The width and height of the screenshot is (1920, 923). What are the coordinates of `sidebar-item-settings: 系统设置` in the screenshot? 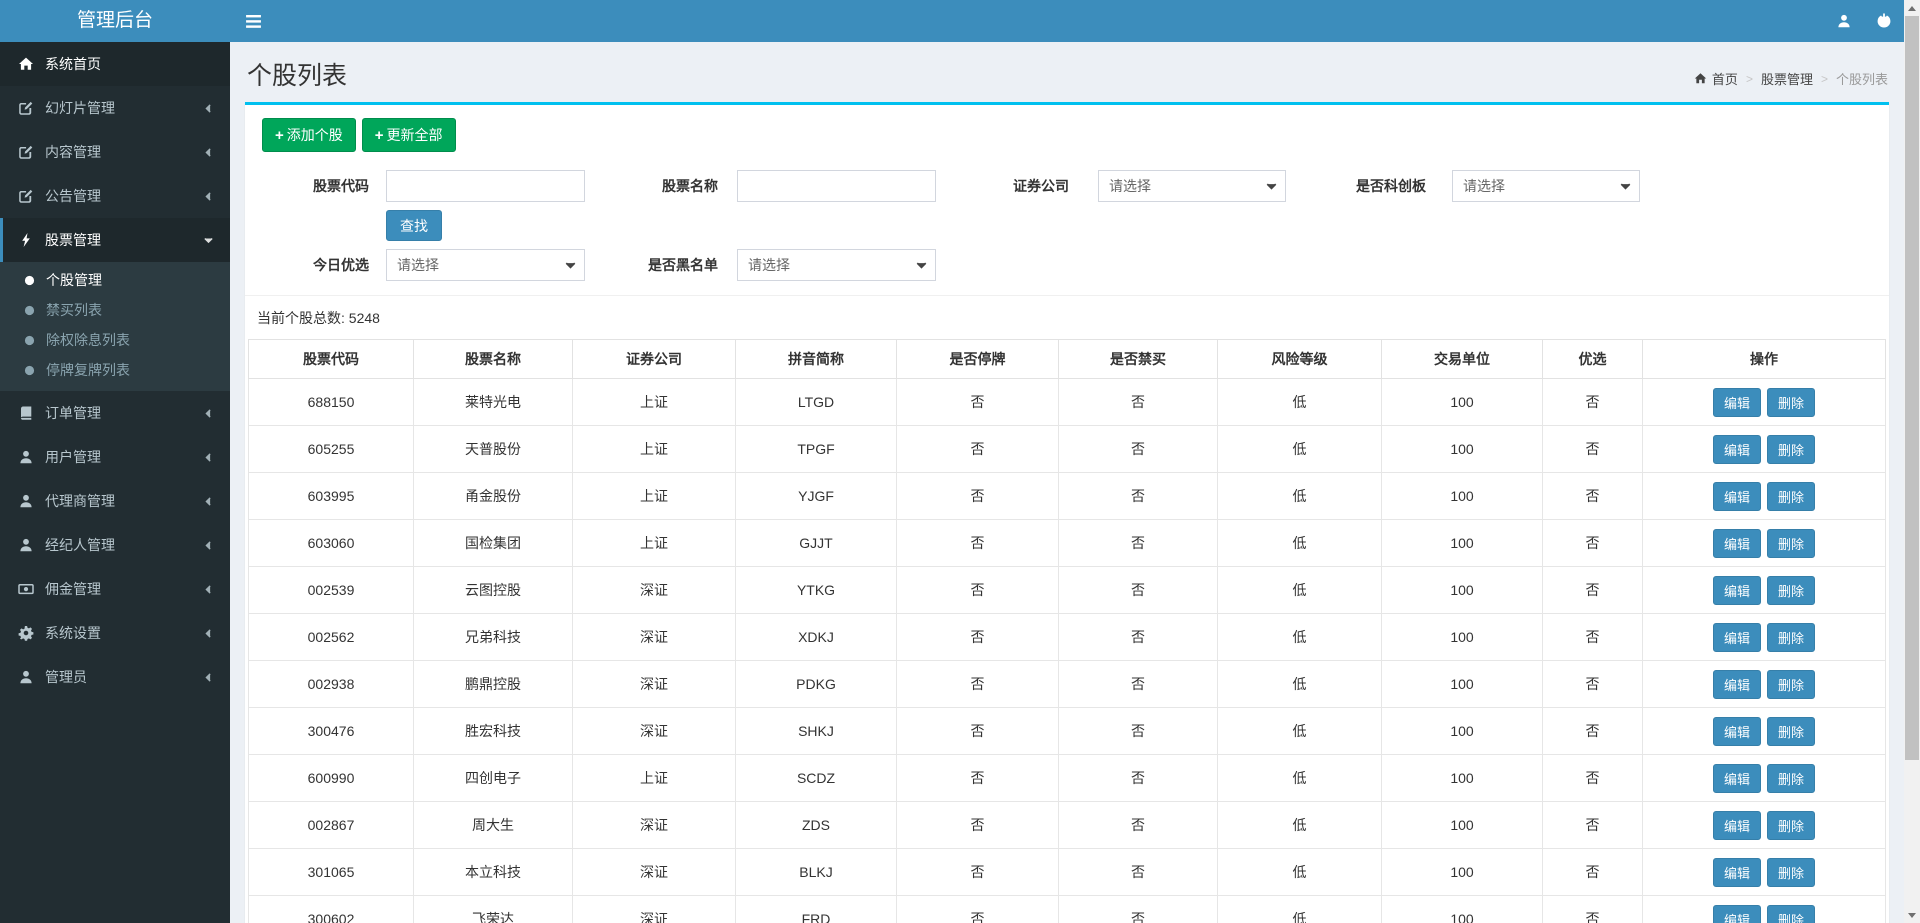 It's located at (115, 633).